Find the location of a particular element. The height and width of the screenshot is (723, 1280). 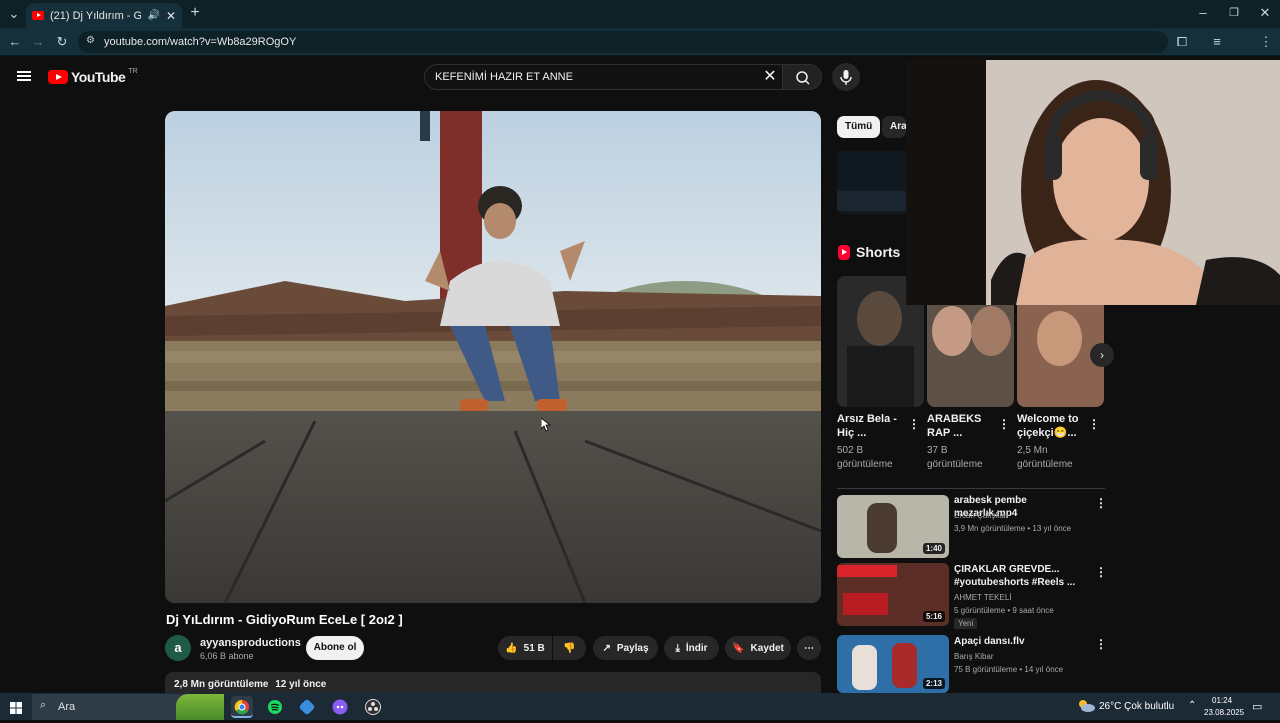

short-menu-icon-3: ⋮ is located at coordinates (1094, 424).